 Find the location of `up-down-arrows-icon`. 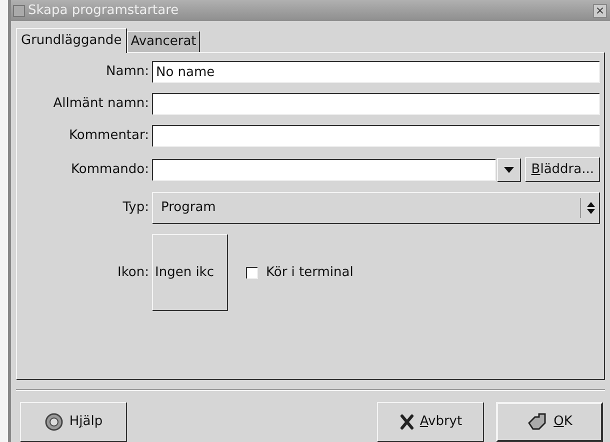

up-down-arrows-icon is located at coordinates (591, 208).